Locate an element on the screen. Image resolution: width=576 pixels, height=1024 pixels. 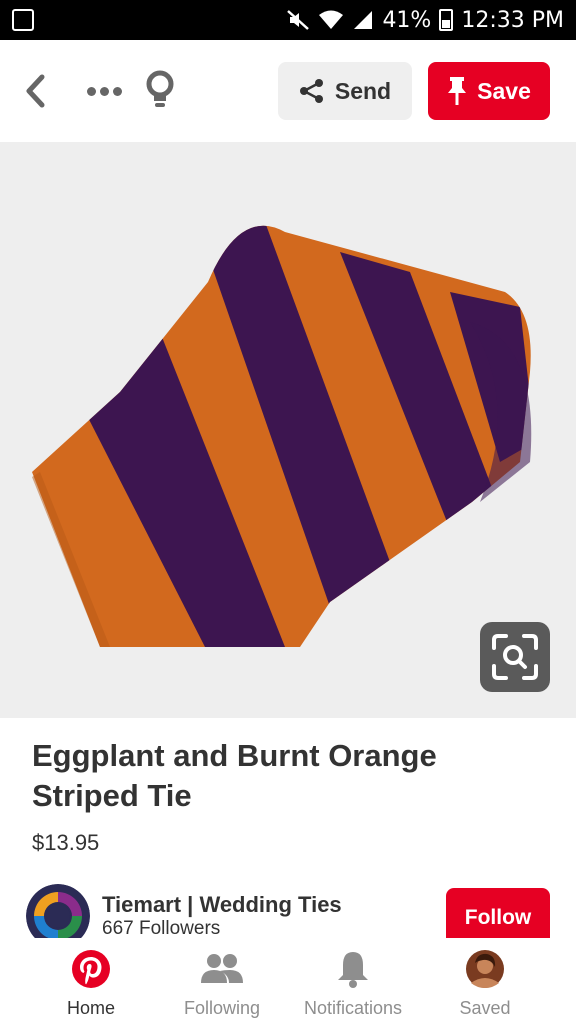
nav-saved-label: Saved is located at coordinates (485, 1008).